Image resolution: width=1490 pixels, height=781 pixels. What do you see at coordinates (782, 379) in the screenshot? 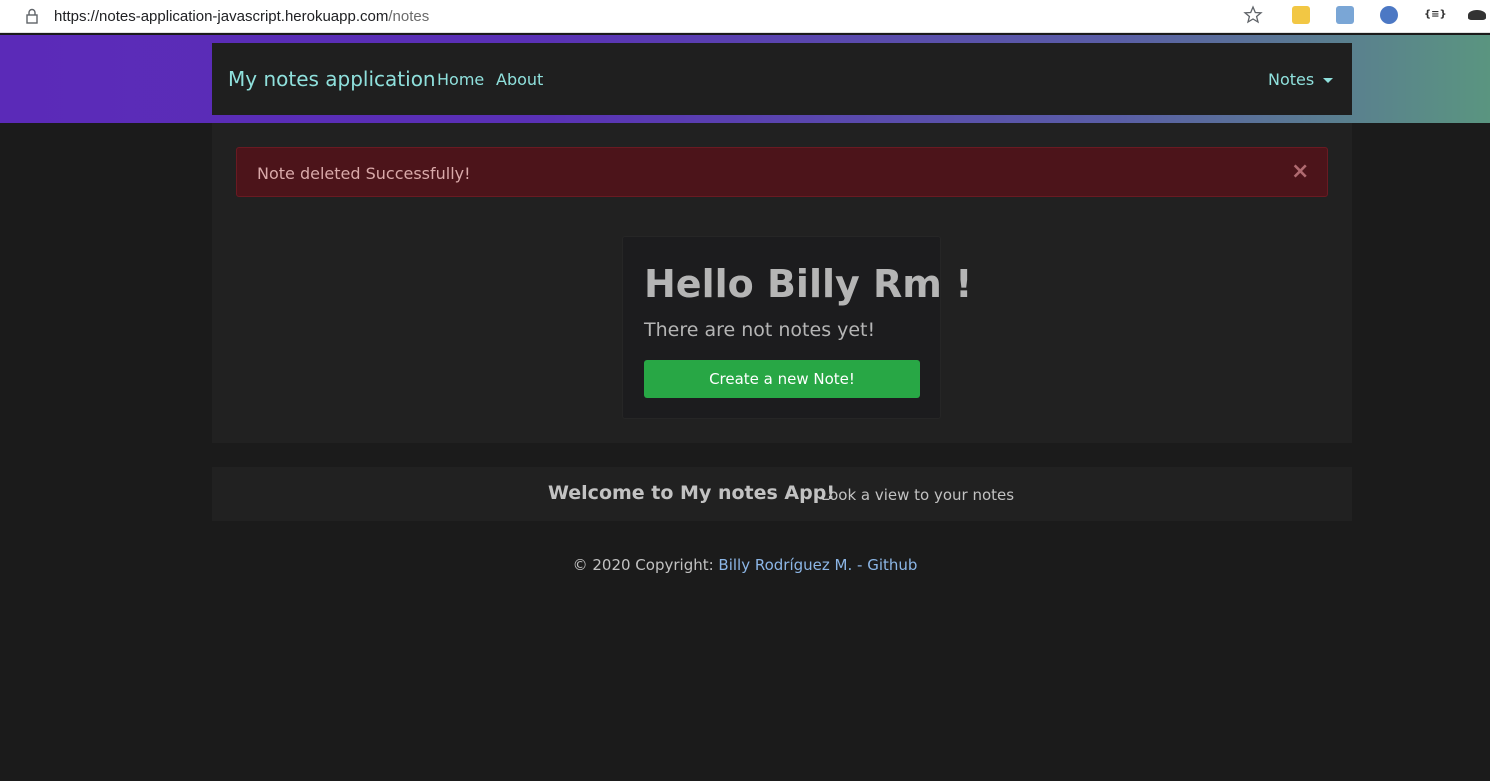
I see `create-note-button: Create a new Note!` at bounding box center [782, 379].